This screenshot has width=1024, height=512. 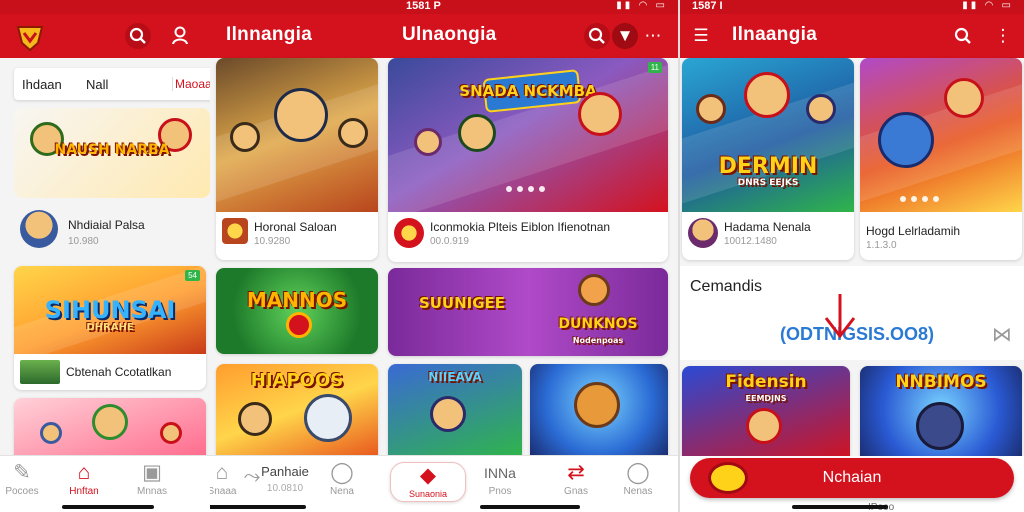 I want to click on home-icon: ⌂, so click(x=84, y=472).